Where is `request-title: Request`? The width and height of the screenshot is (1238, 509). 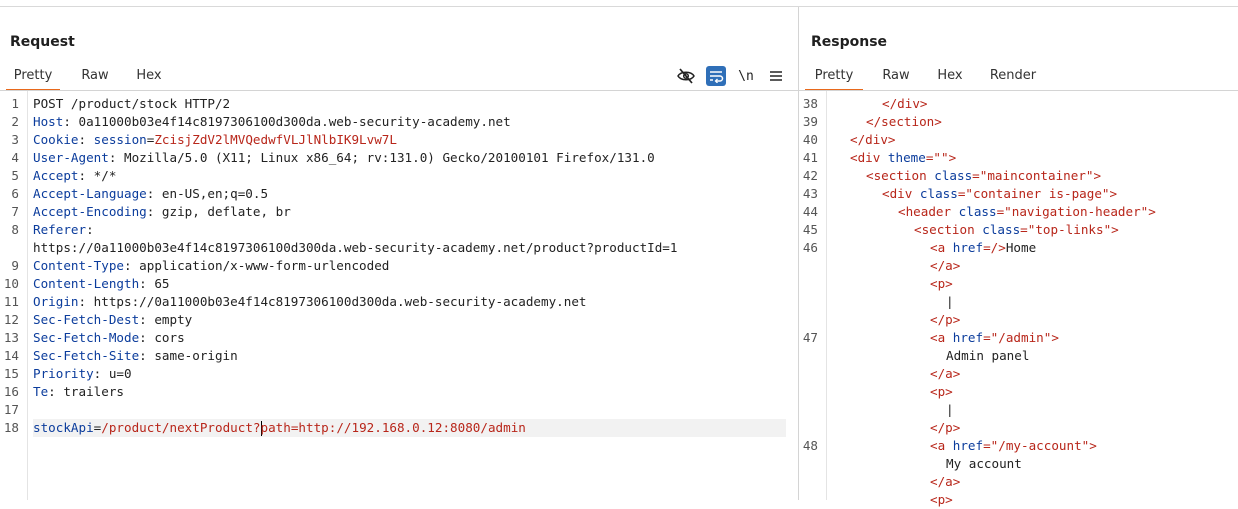
request-title: Request is located at coordinates (42, 42).